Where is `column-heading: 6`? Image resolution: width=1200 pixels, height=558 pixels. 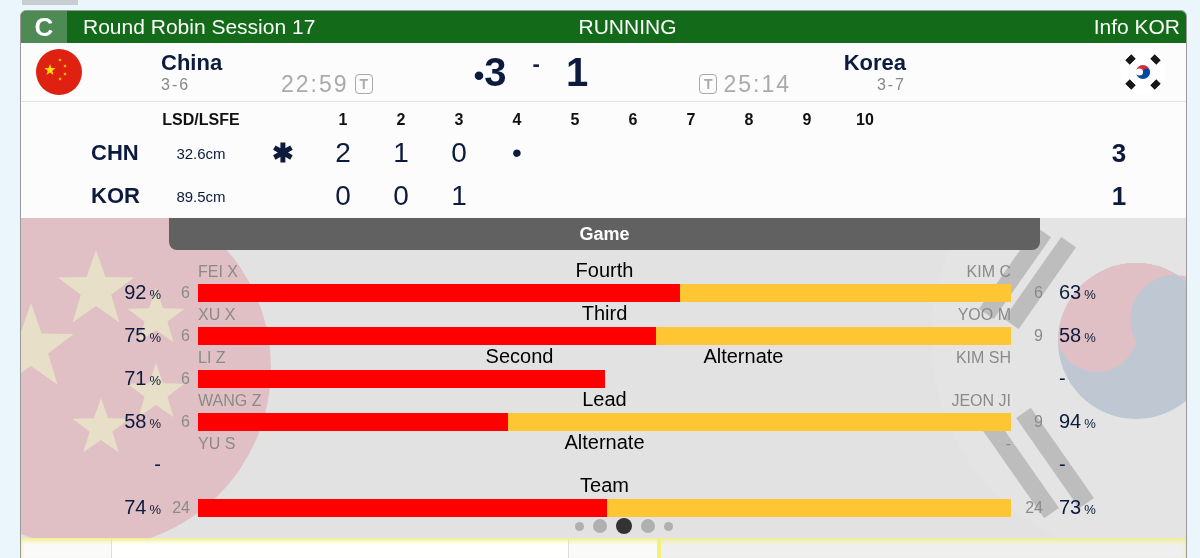 column-heading: 6 is located at coordinates (633, 119).